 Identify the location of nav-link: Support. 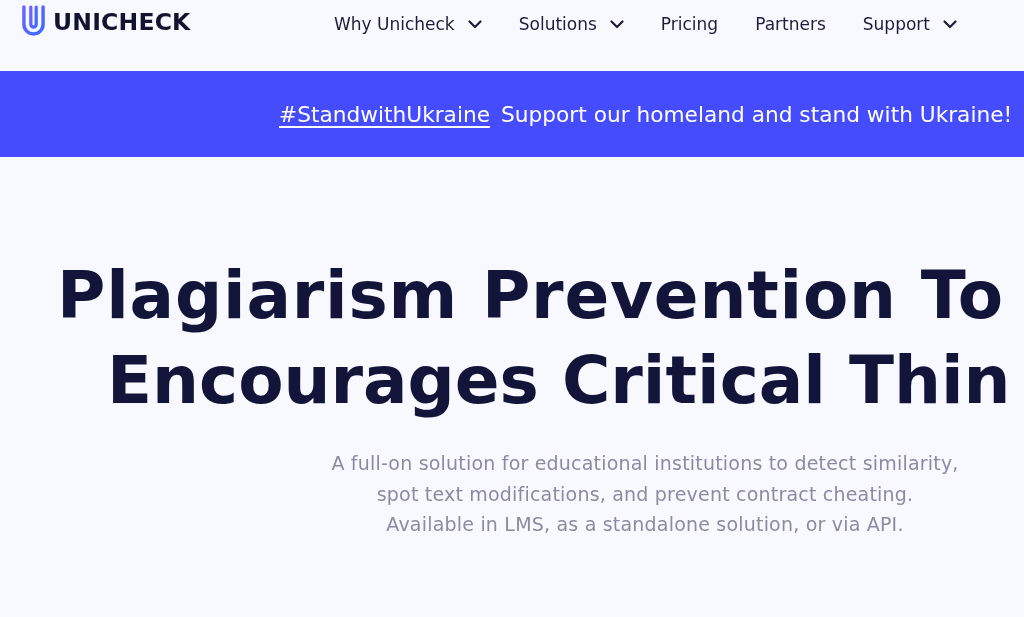
(909, 24).